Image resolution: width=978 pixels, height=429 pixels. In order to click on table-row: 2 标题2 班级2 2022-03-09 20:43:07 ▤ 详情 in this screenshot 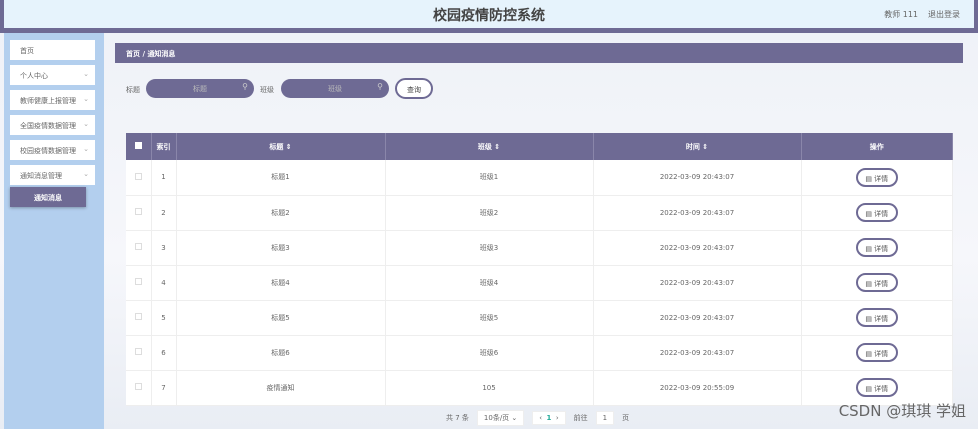, I will do `click(539, 213)`.